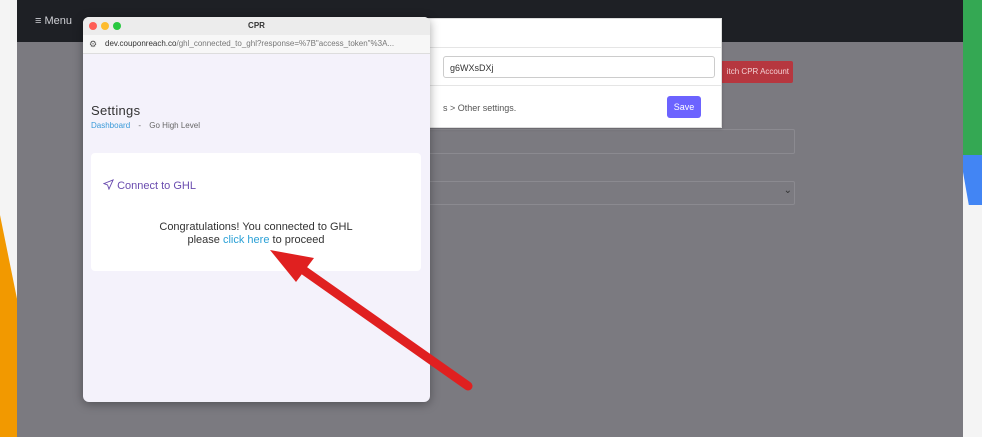 Image resolution: width=982 pixels, height=437 pixels. Describe the element at coordinates (110, 125) in the screenshot. I see `breadcrumb-dashboard-link: Dashboard` at that location.